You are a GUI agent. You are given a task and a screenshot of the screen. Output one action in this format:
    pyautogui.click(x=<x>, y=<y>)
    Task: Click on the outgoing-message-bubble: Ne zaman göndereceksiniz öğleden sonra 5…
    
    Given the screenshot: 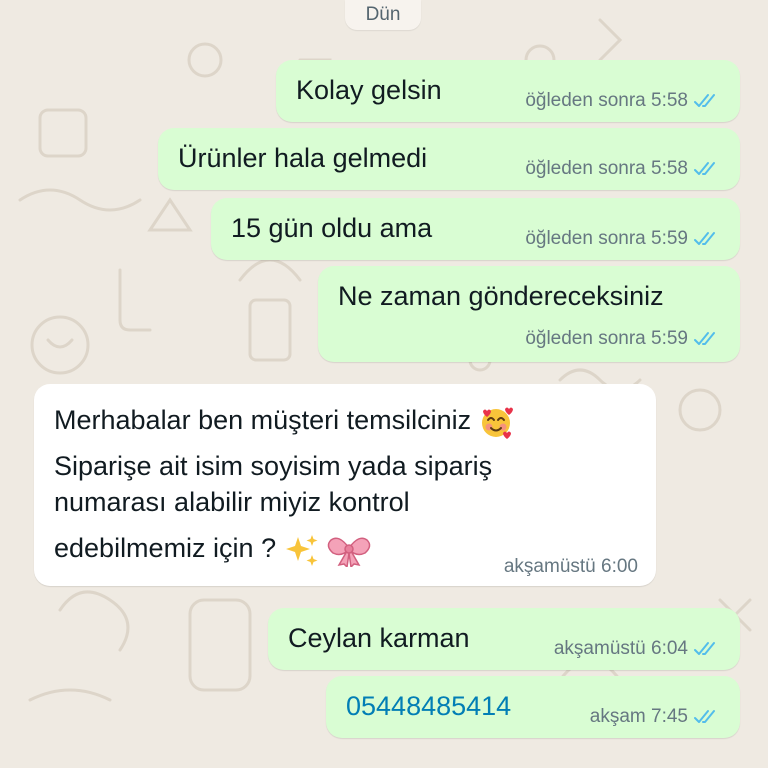 What is the action you would take?
    pyautogui.click(x=529, y=314)
    